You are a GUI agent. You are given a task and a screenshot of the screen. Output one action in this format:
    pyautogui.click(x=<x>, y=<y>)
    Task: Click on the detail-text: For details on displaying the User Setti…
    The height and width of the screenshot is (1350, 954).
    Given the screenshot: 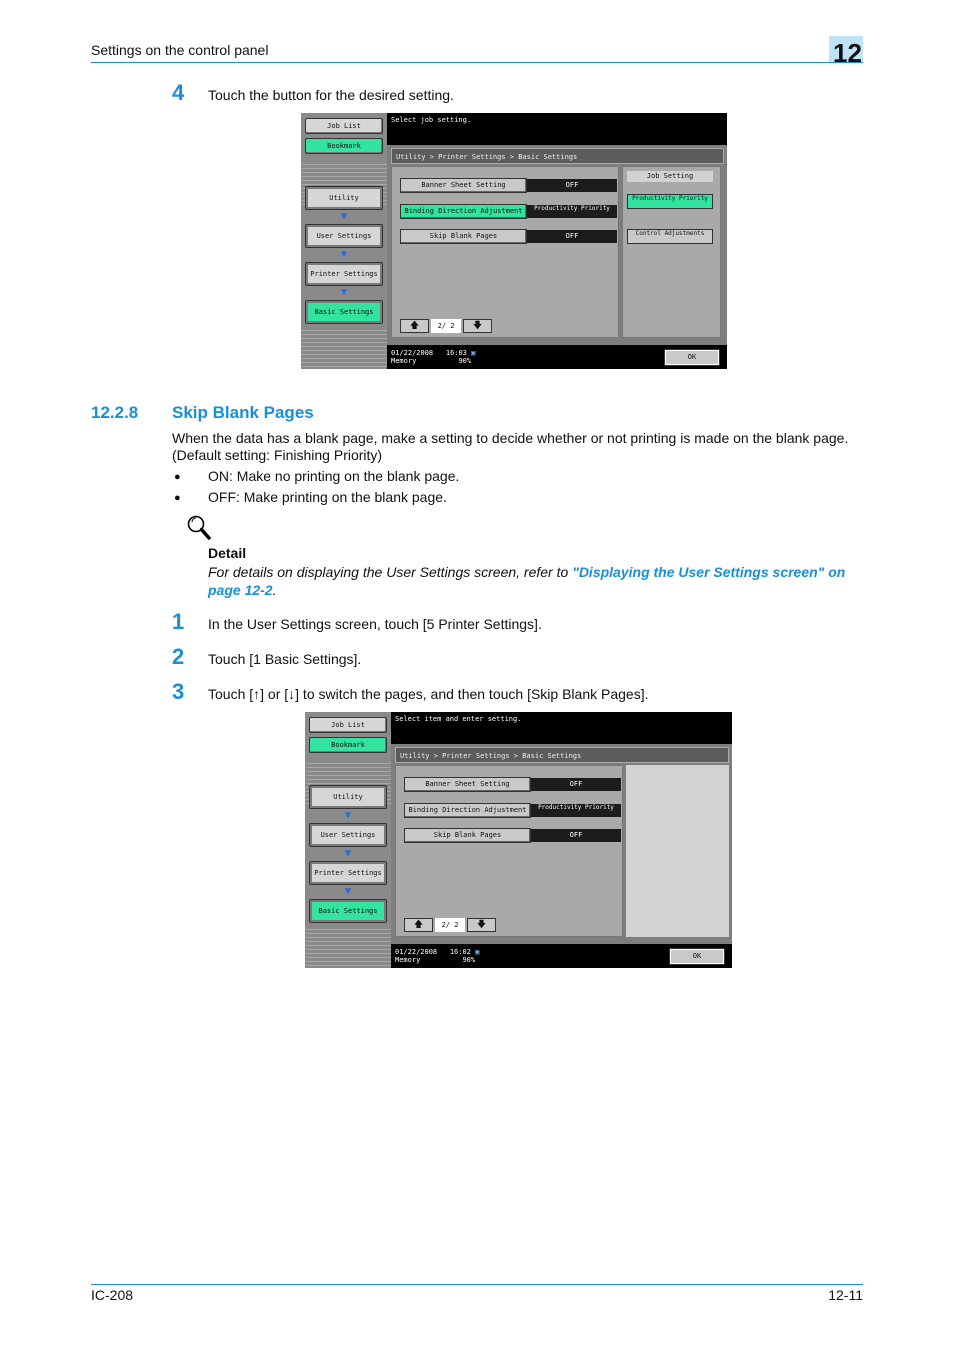 What is the action you would take?
    pyautogui.click(x=527, y=581)
    